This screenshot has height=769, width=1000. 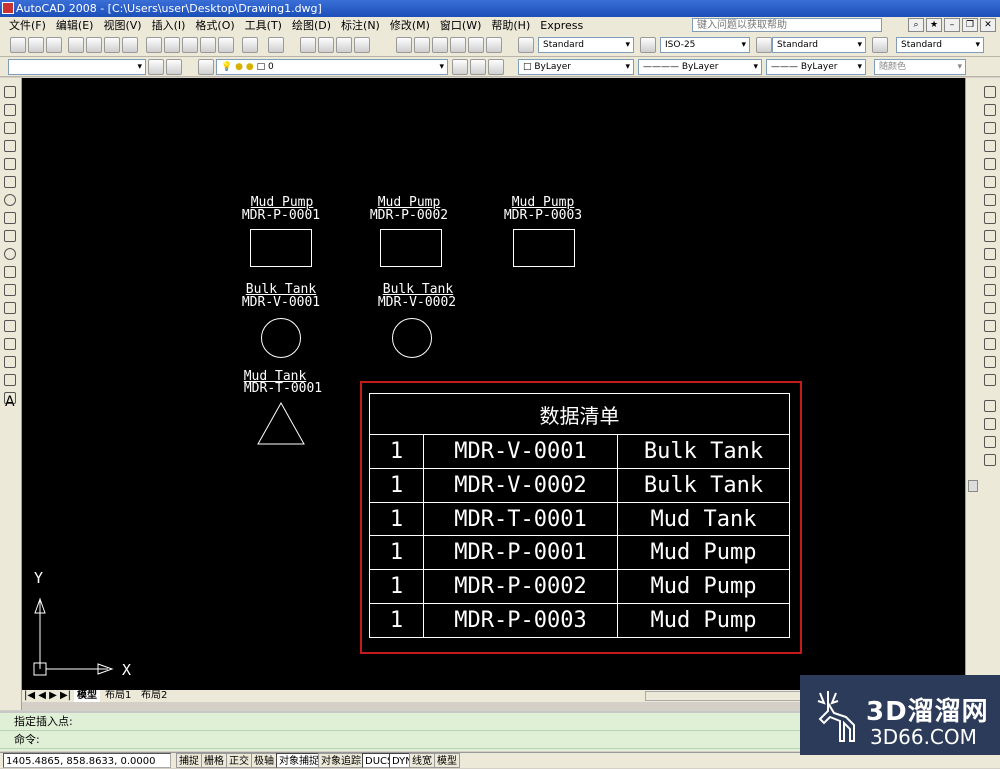 What do you see at coordinates (76, 45) in the screenshot?
I see `plot-icon` at bounding box center [76, 45].